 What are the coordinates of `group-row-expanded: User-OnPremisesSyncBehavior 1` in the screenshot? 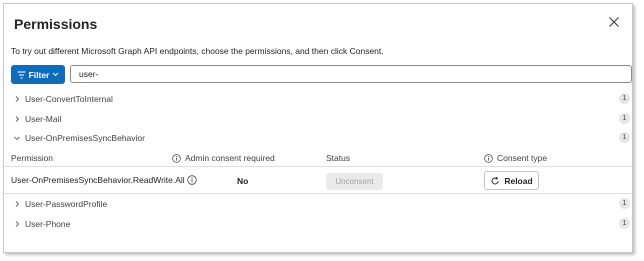 It's located at (321, 138).